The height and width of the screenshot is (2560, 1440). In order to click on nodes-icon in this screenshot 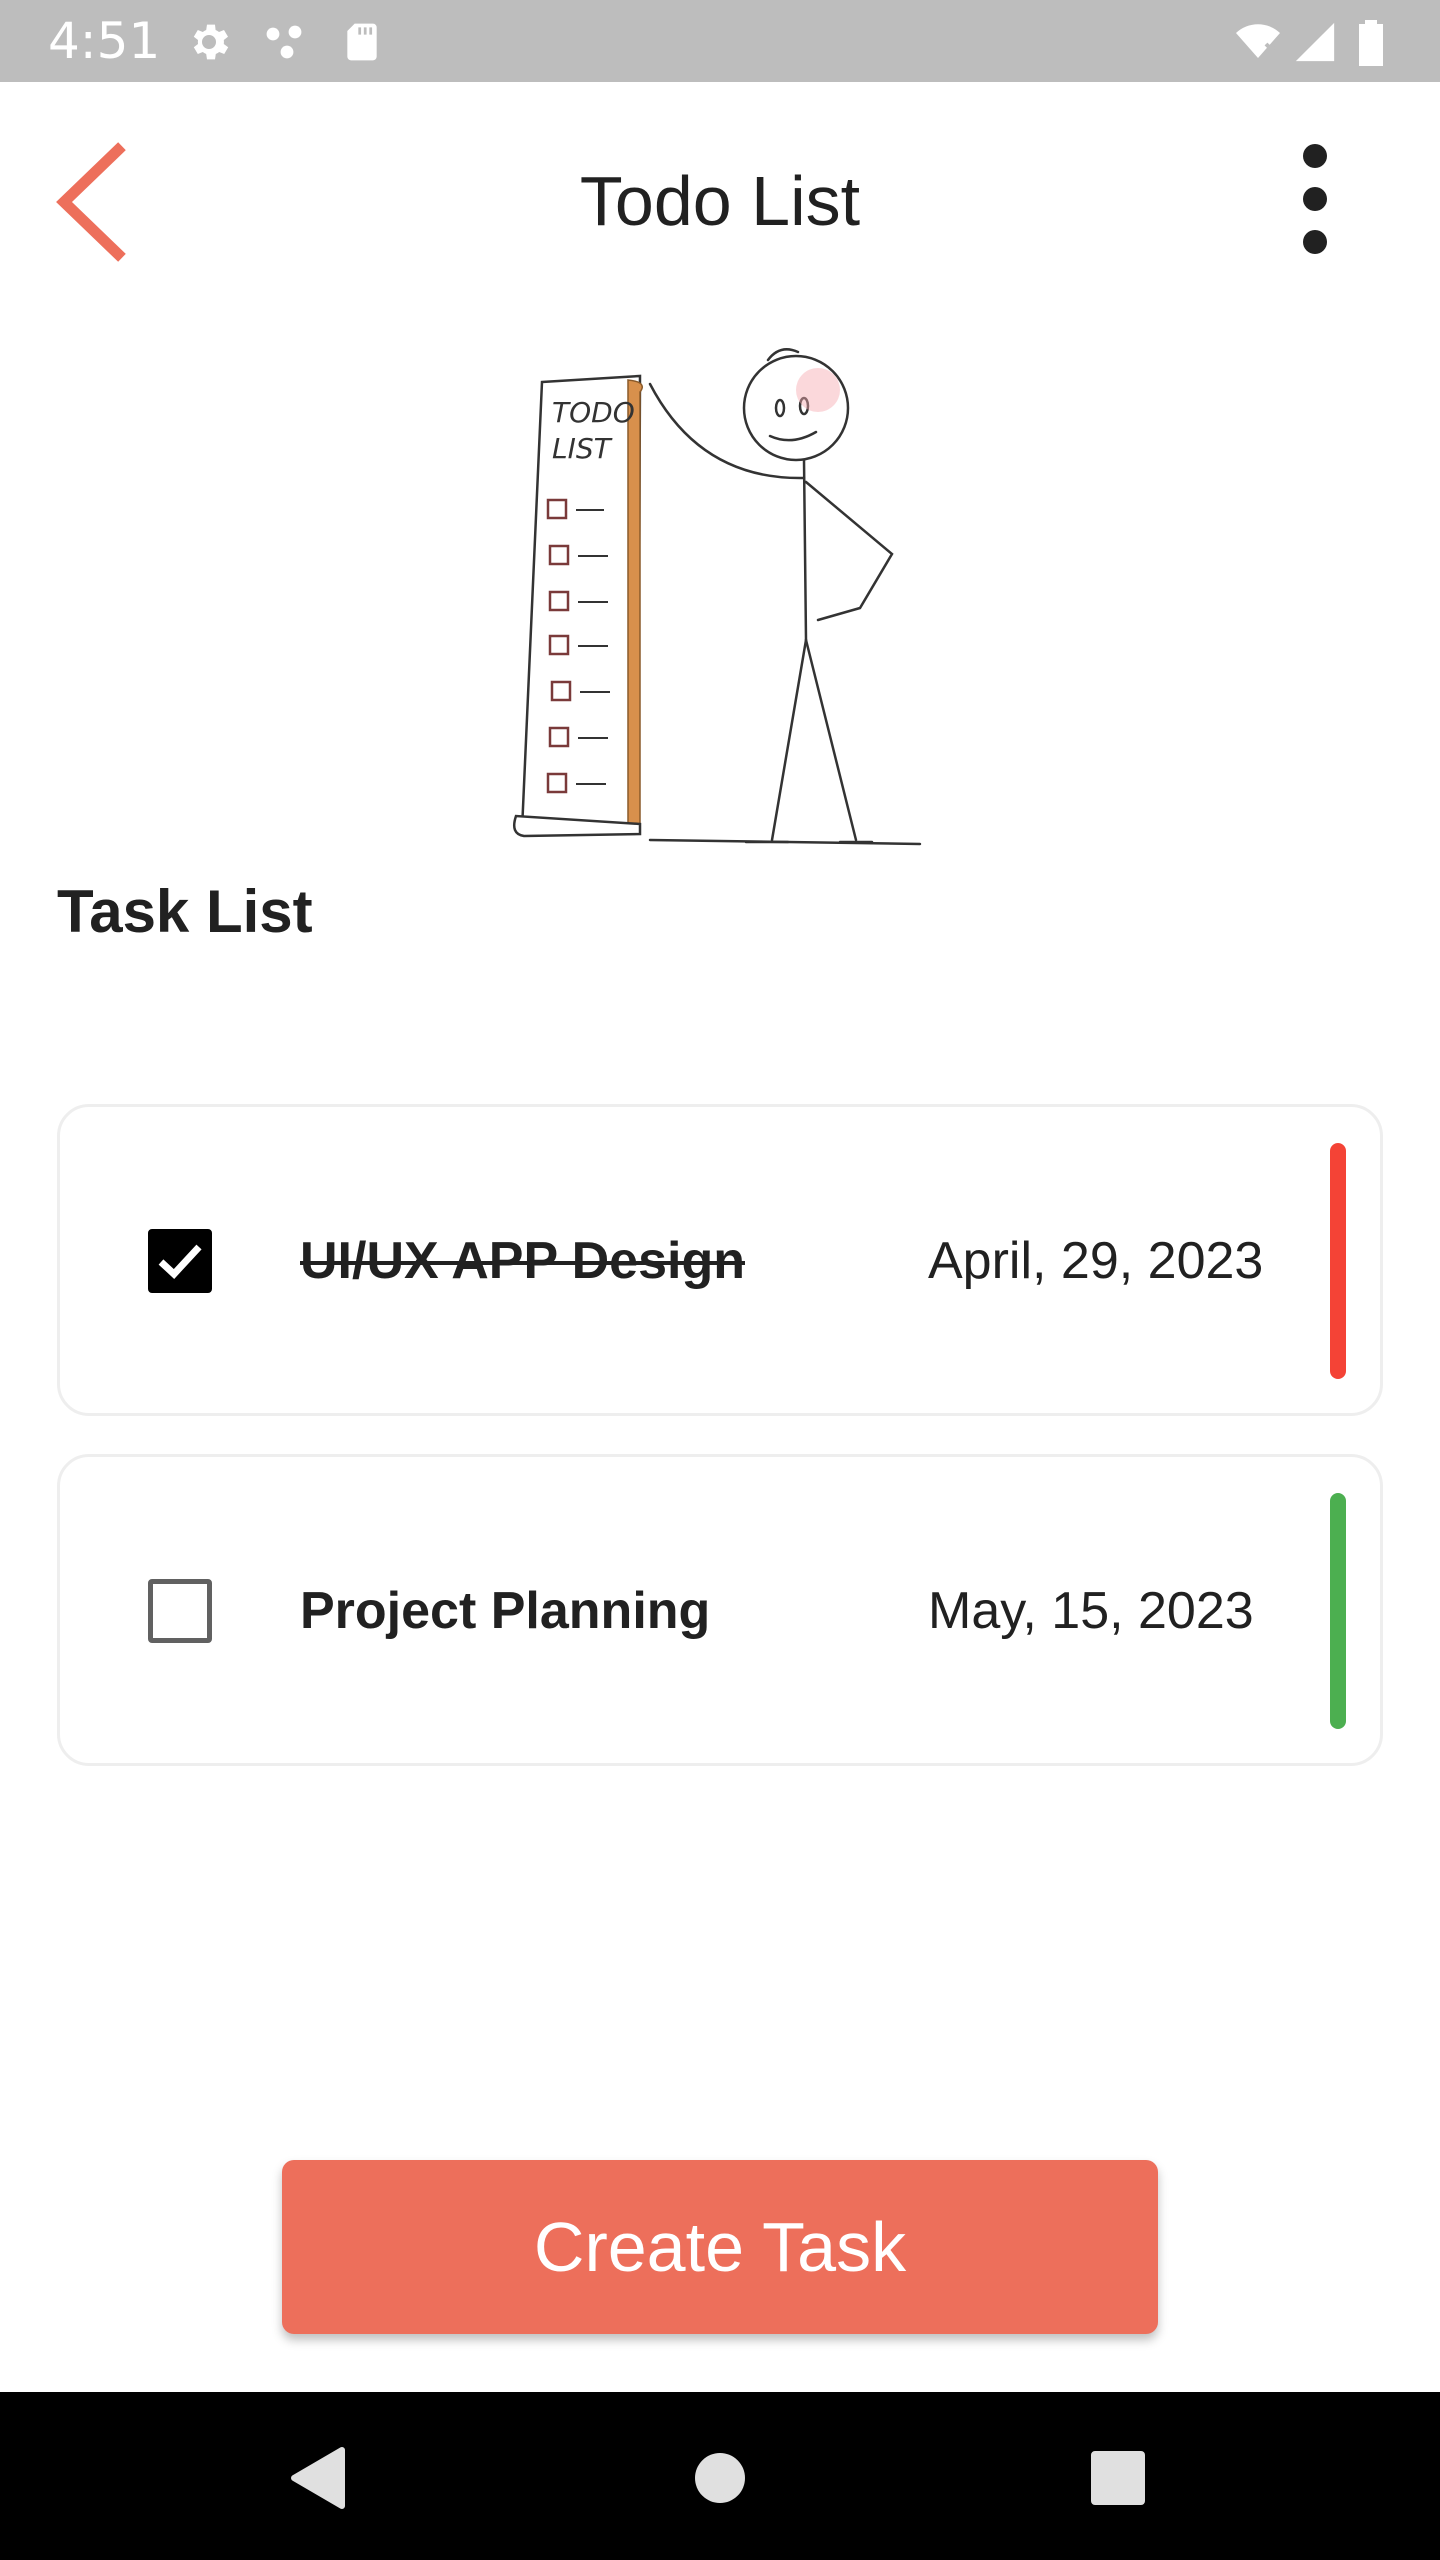, I will do `click(284, 42)`.